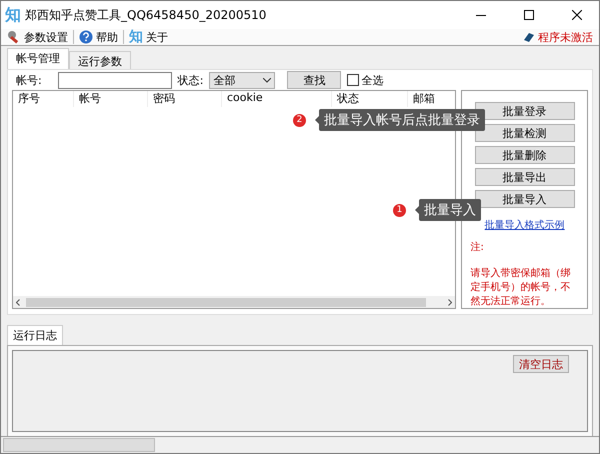 The image size is (600, 454). Describe the element at coordinates (565, 37) in the screenshot. I see `activation-status: 程序未激活` at that location.